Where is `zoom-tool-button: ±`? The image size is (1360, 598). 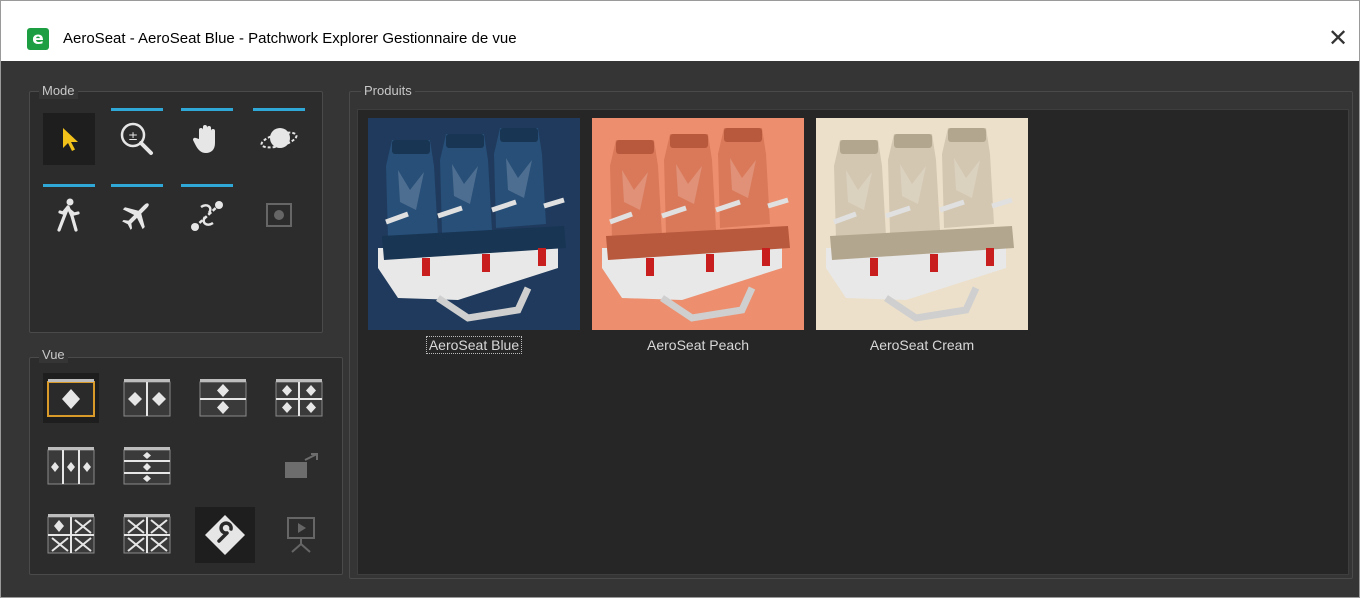 zoom-tool-button: ± is located at coordinates (137, 136).